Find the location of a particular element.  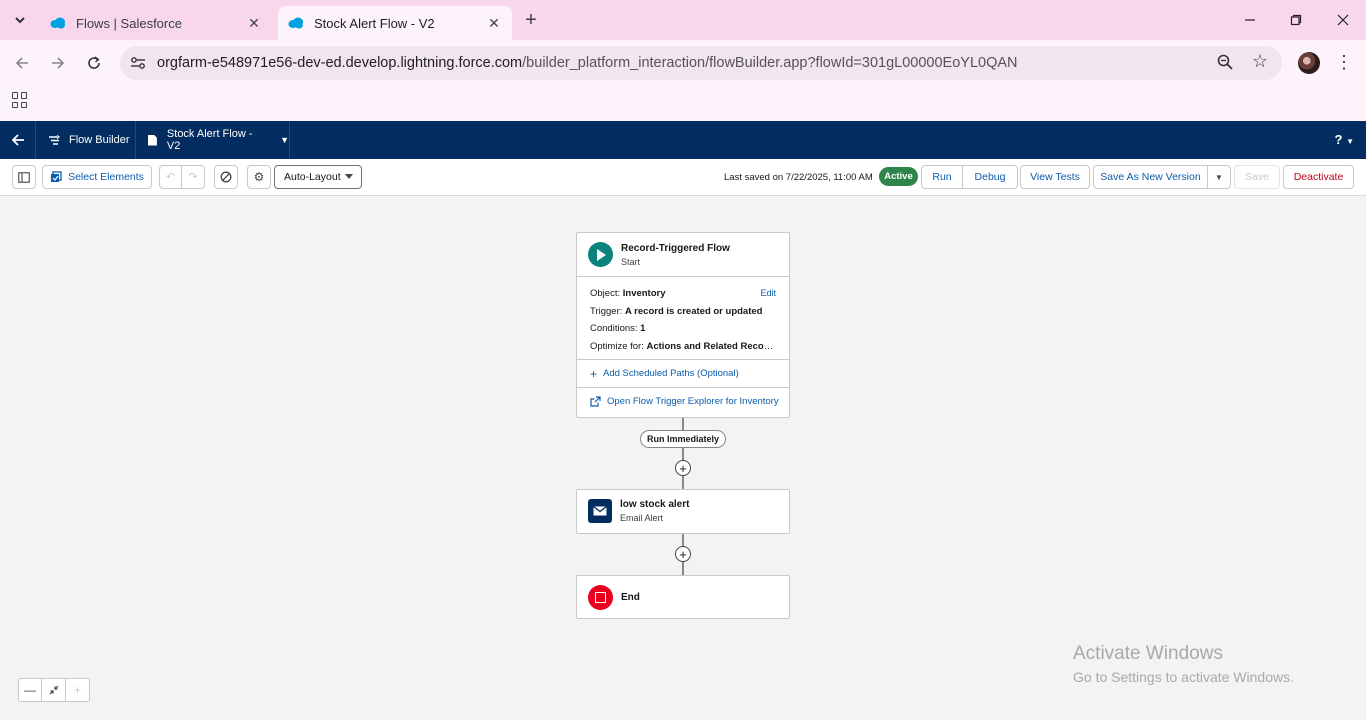

restore-button is located at coordinates (1296, 20).